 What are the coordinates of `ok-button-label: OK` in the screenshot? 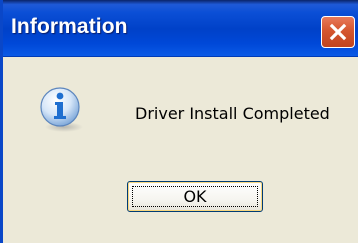 It's located at (195, 196).